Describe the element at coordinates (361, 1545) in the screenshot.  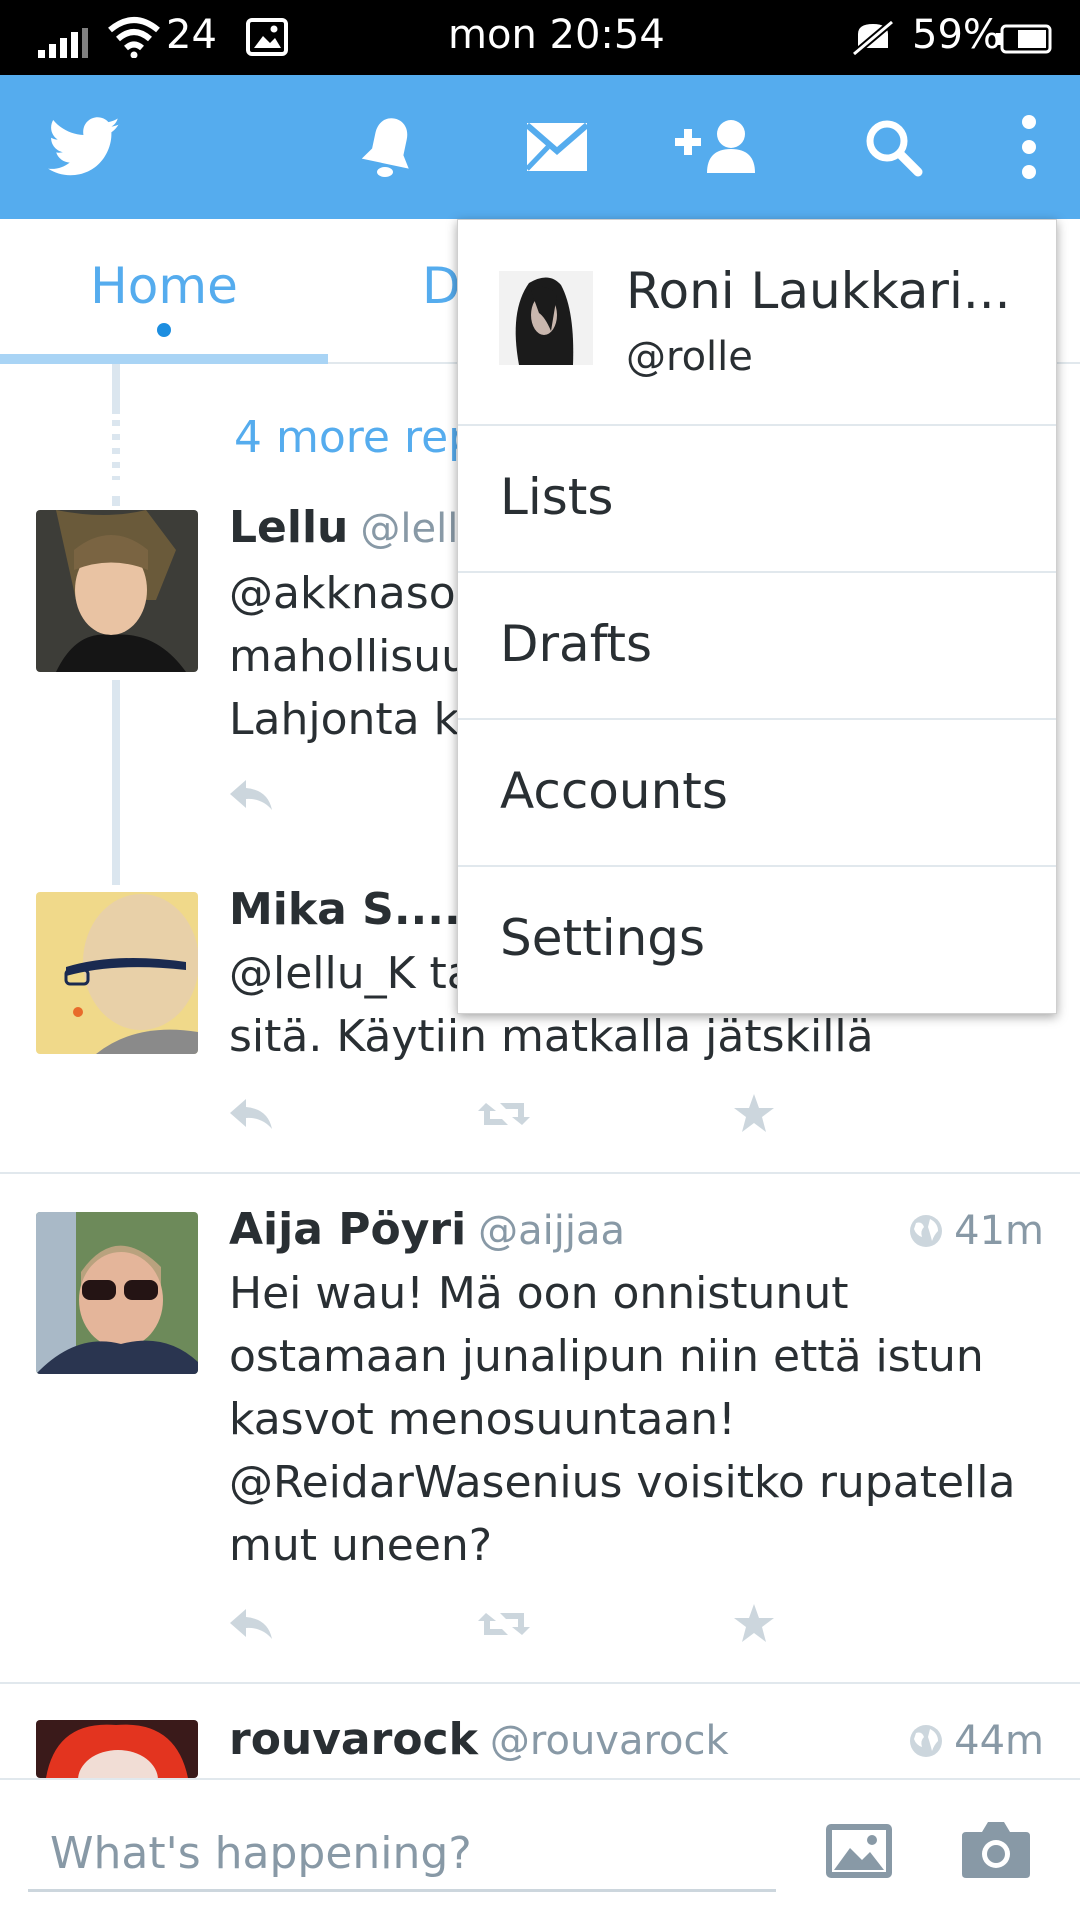
I see `tweet-line: mut uneen?` at that location.